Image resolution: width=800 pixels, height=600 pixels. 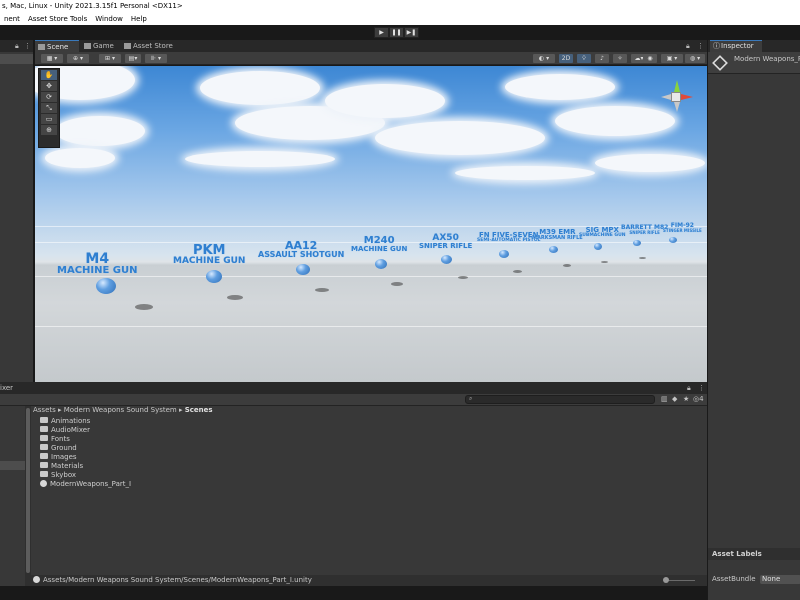 I want to click on transform-tool-icon: ⊕, so click(x=49, y=130).